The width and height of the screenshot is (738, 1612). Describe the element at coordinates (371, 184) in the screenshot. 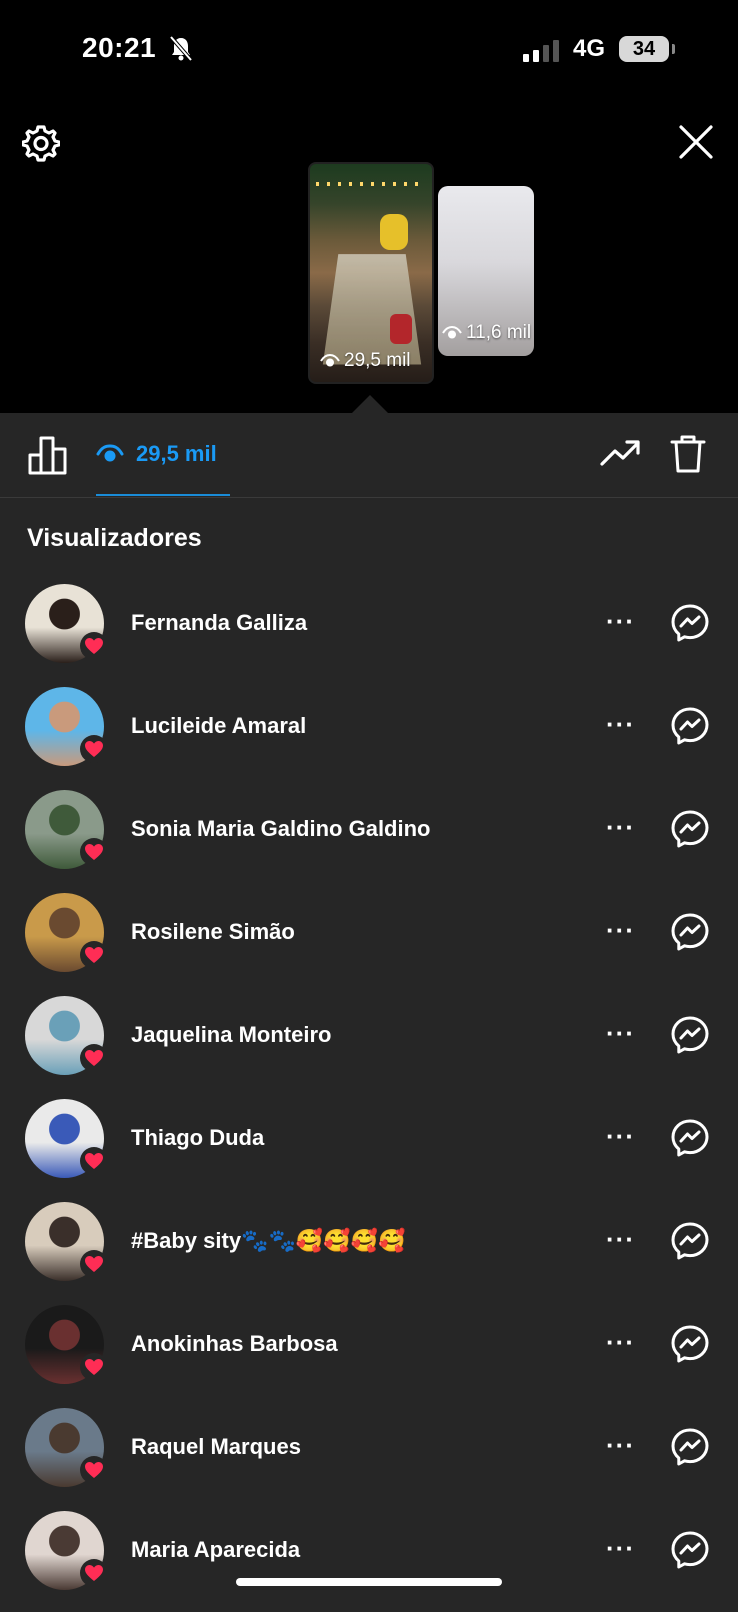

I see `thumbnail-image` at that location.